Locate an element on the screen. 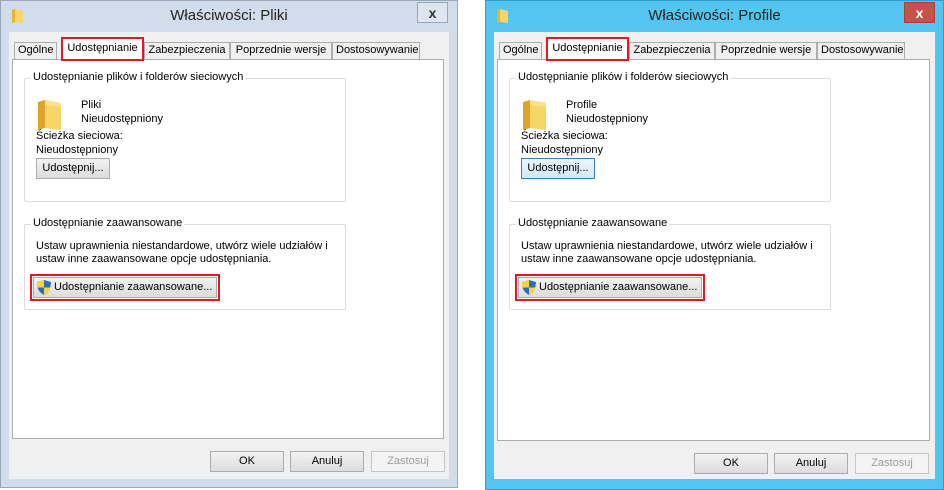 This screenshot has height=490, width=944. folder-name: Profile is located at coordinates (582, 105).